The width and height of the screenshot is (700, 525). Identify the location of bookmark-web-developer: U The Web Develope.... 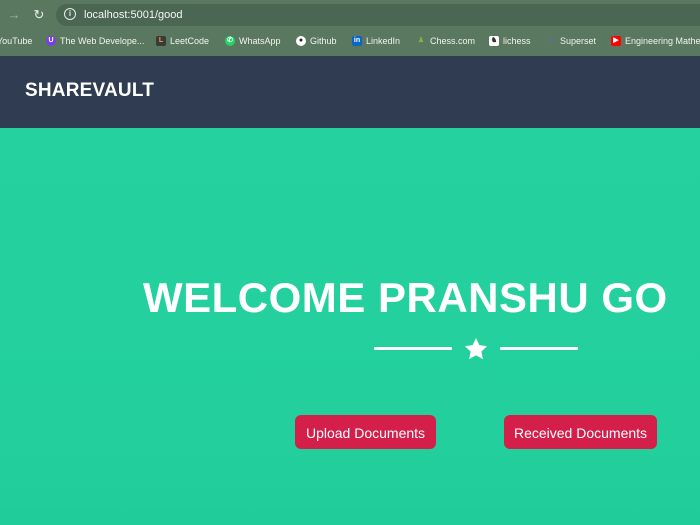
(95, 41).